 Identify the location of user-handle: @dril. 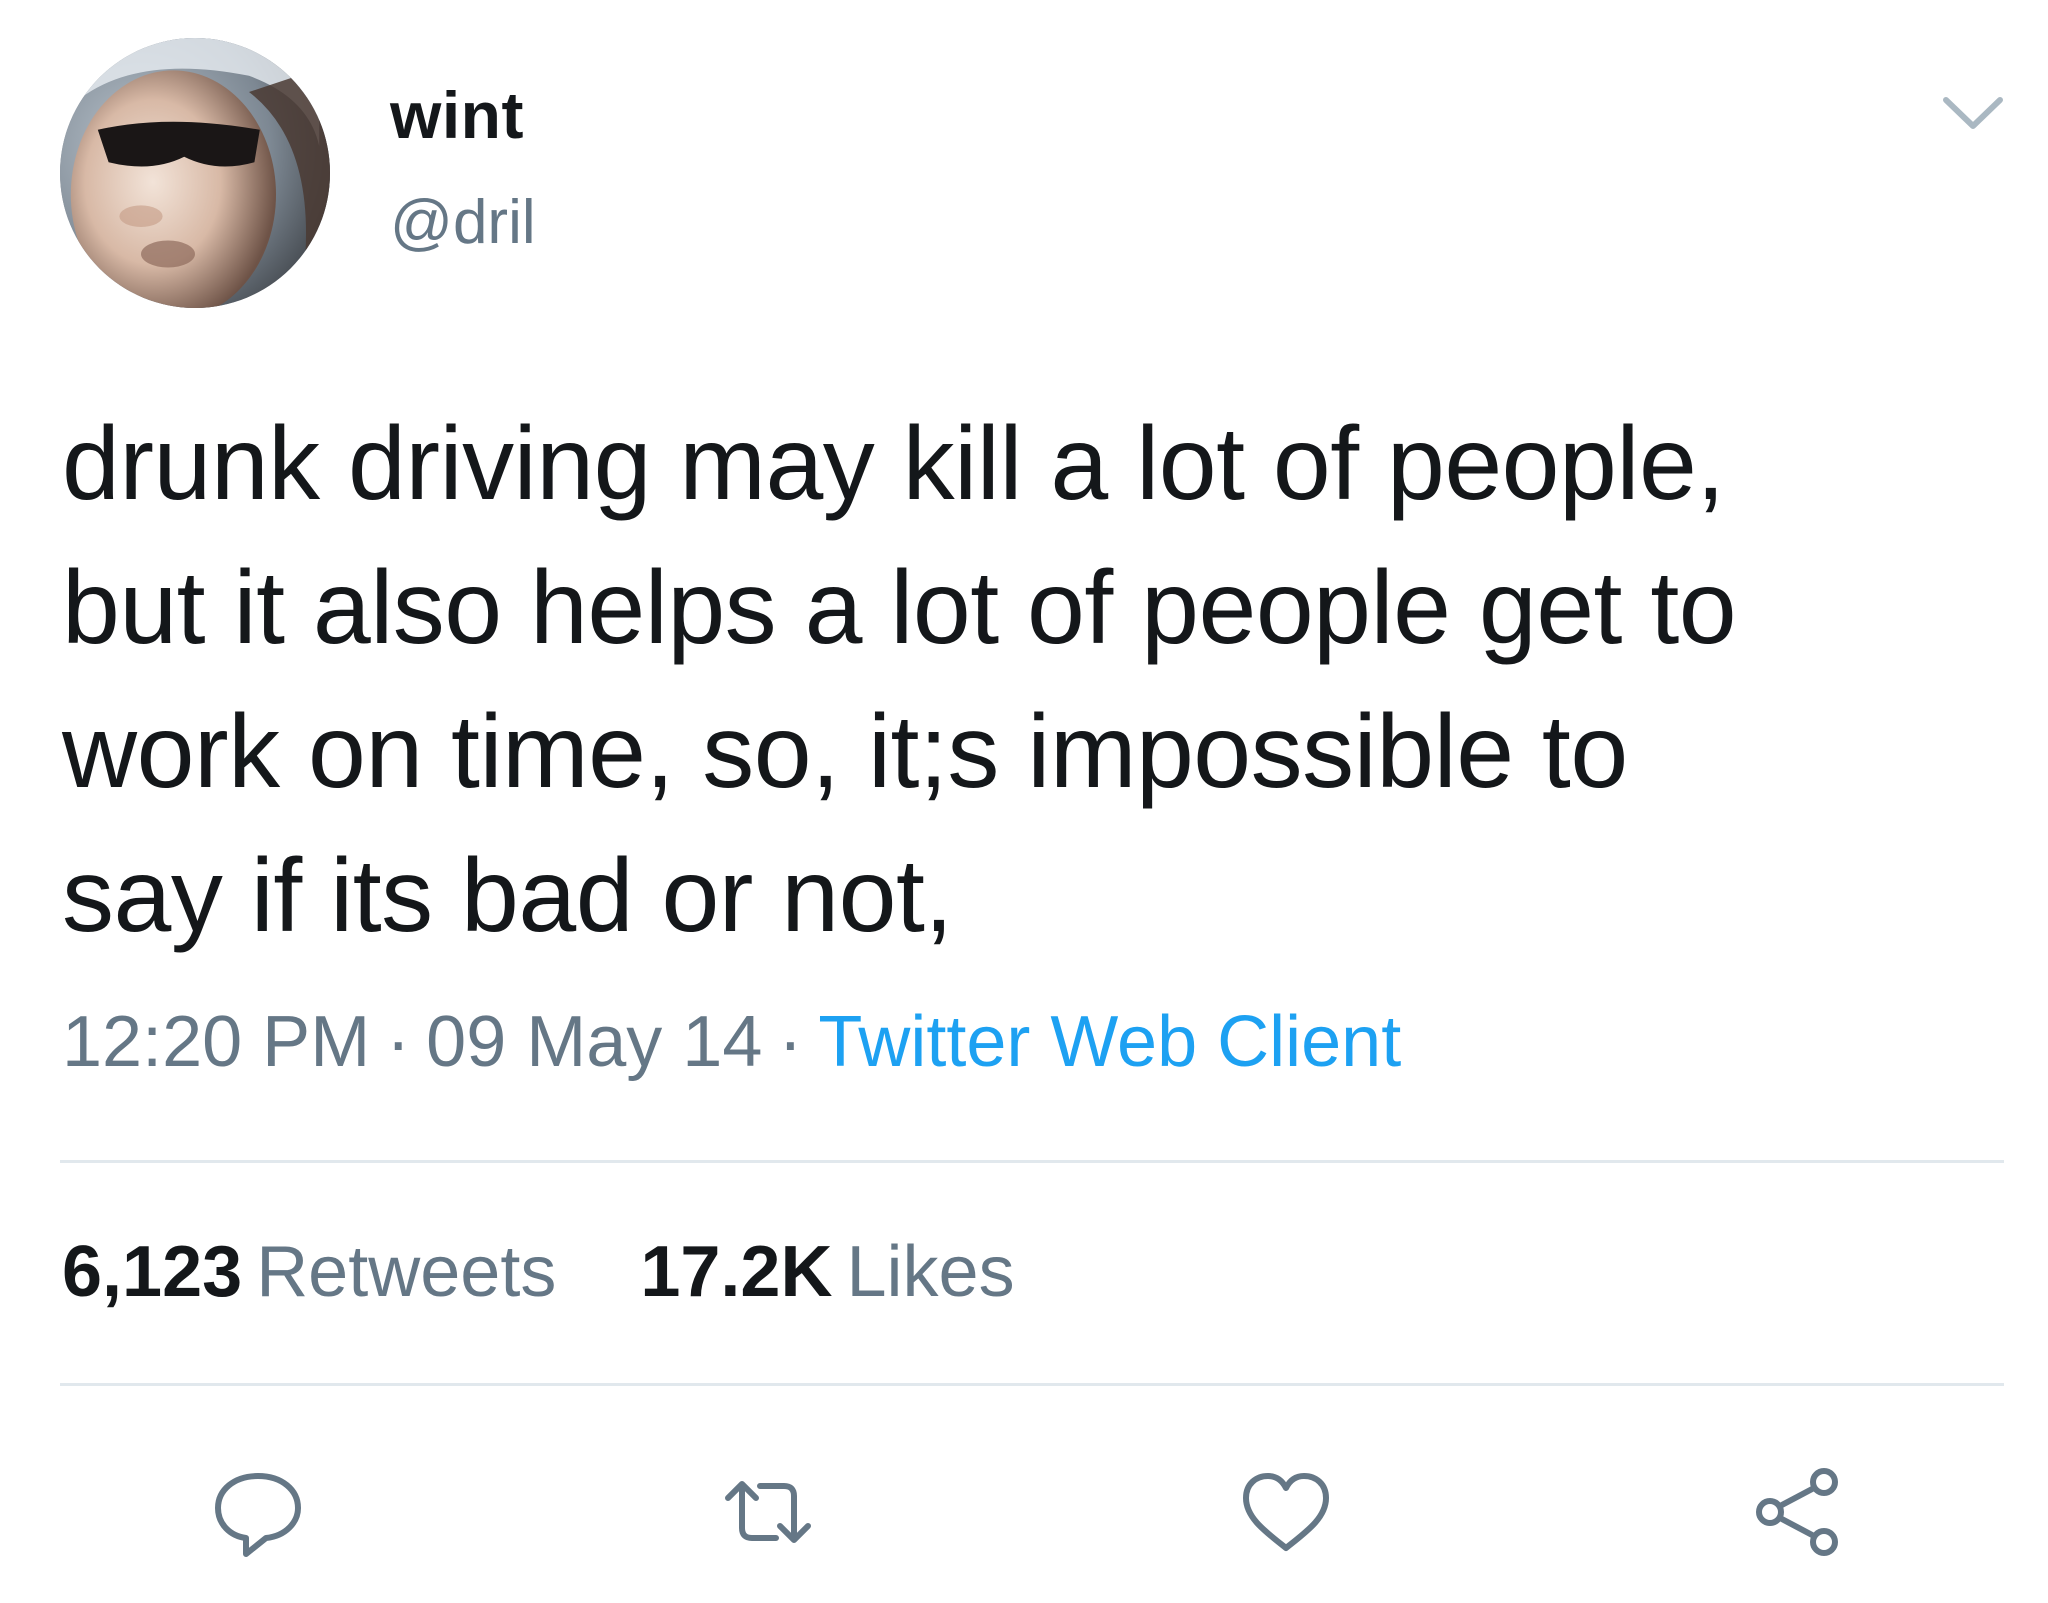
(463, 223).